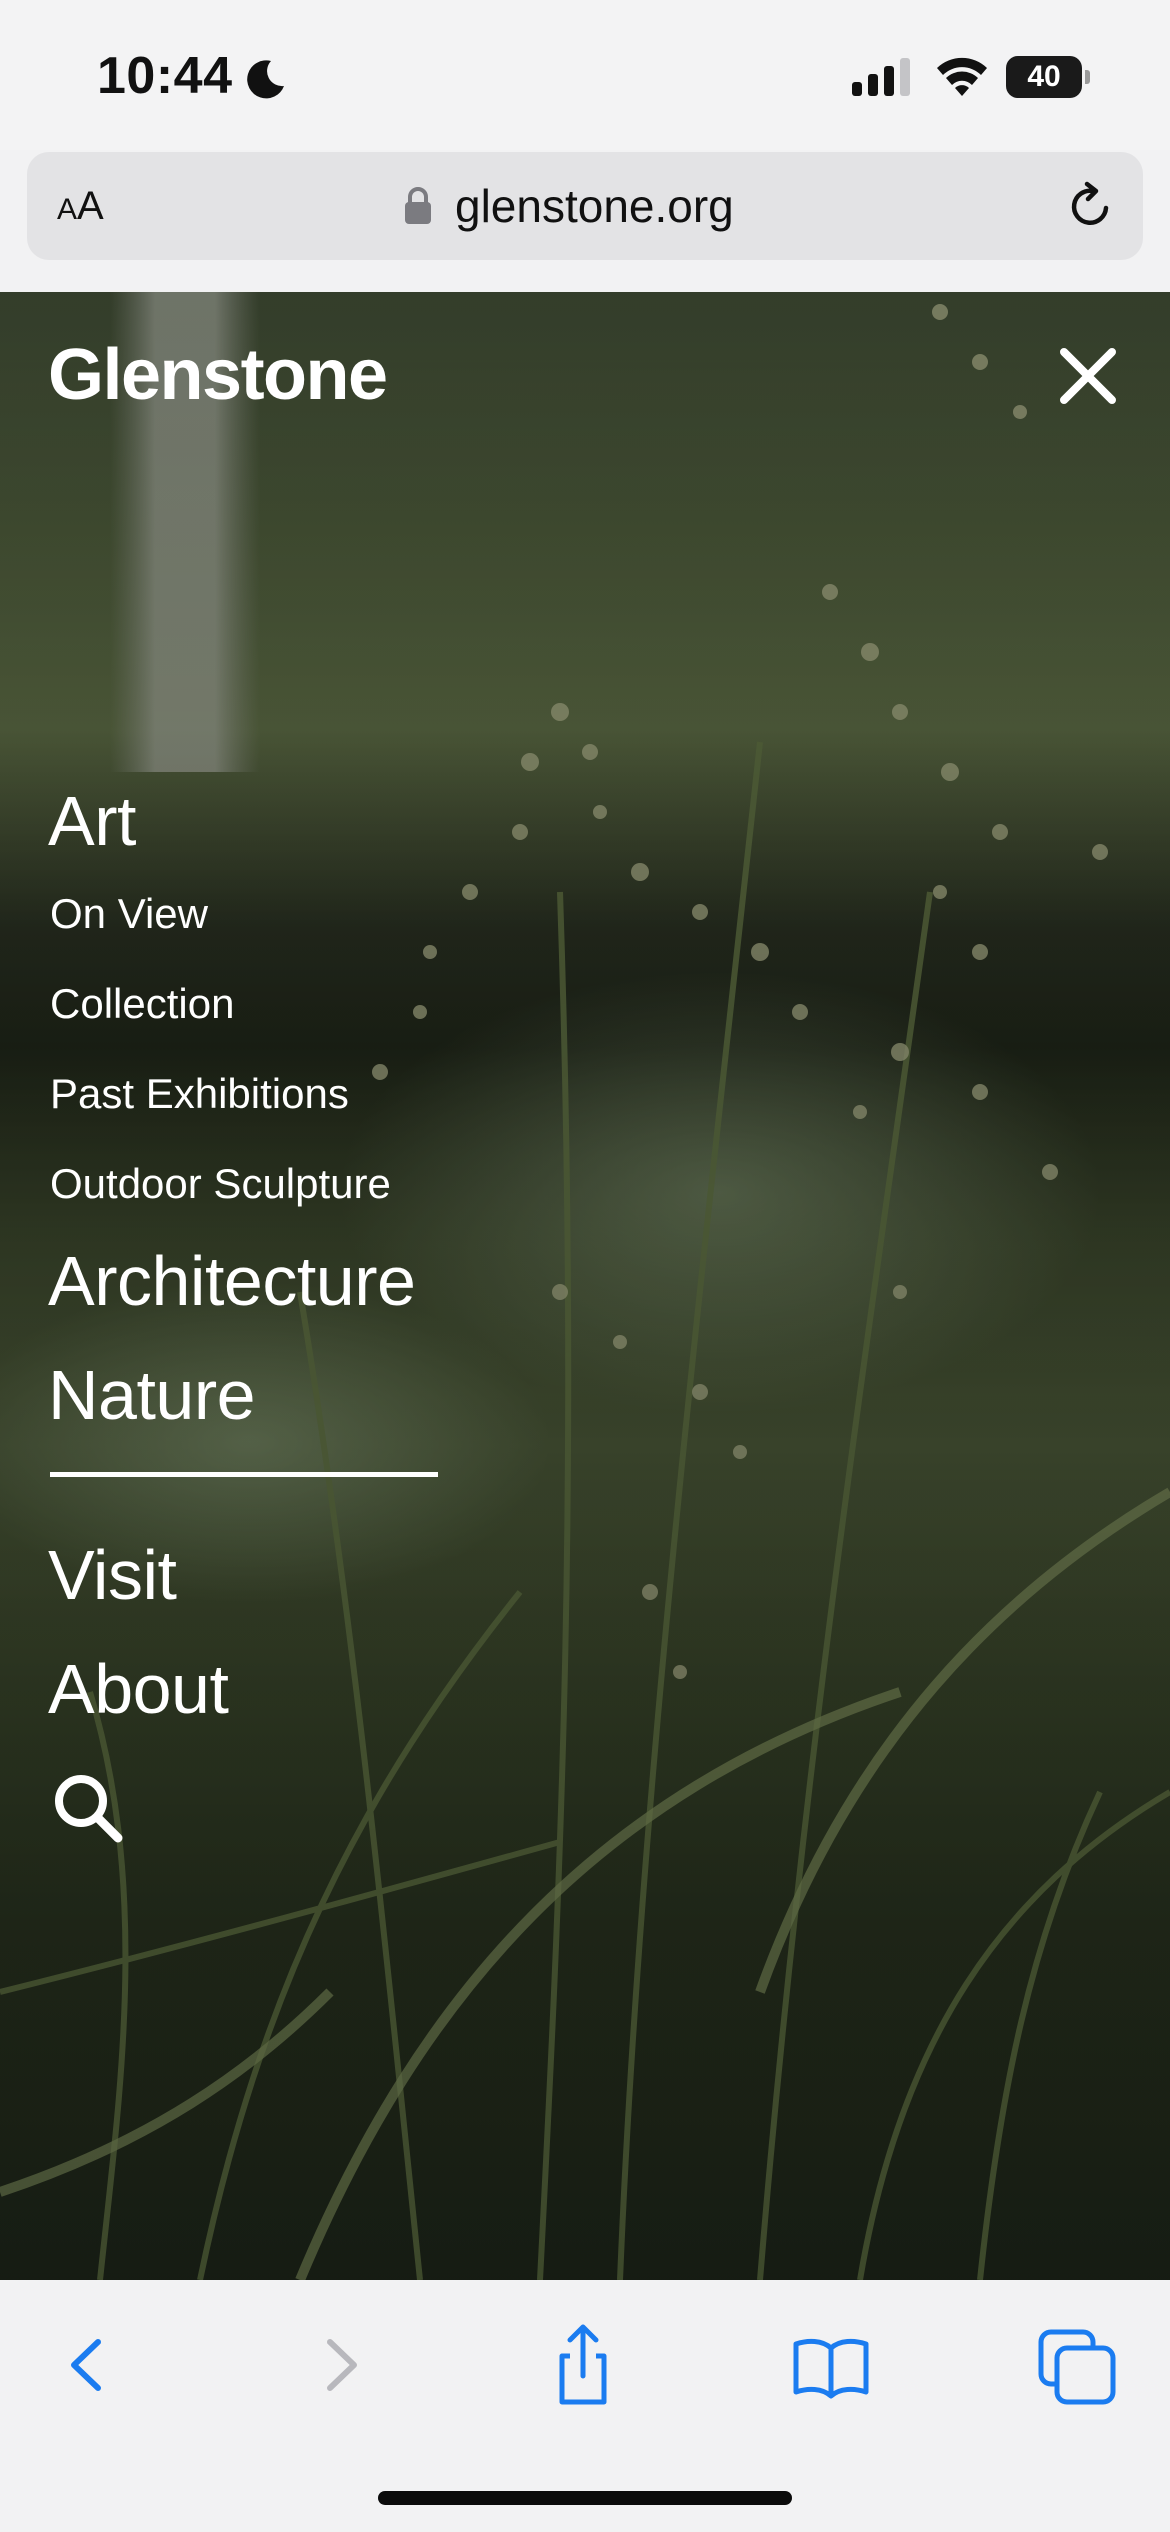 Image resolution: width=1170 pixels, height=2532 pixels. Describe the element at coordinates (583, 2365) in the screenshot. I see `share-icon` at that location.